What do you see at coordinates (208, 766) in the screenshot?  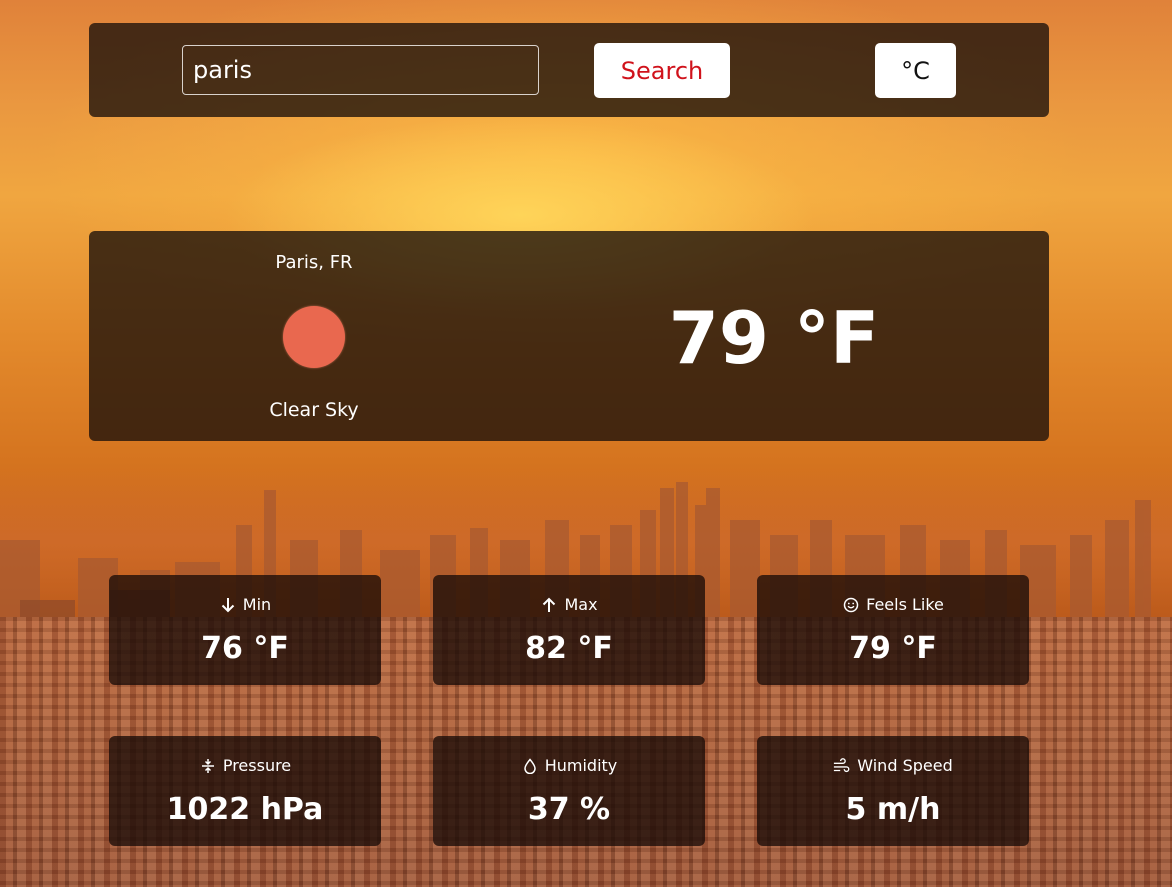 I see `pressure-icon` at bounding box center [208, 766].